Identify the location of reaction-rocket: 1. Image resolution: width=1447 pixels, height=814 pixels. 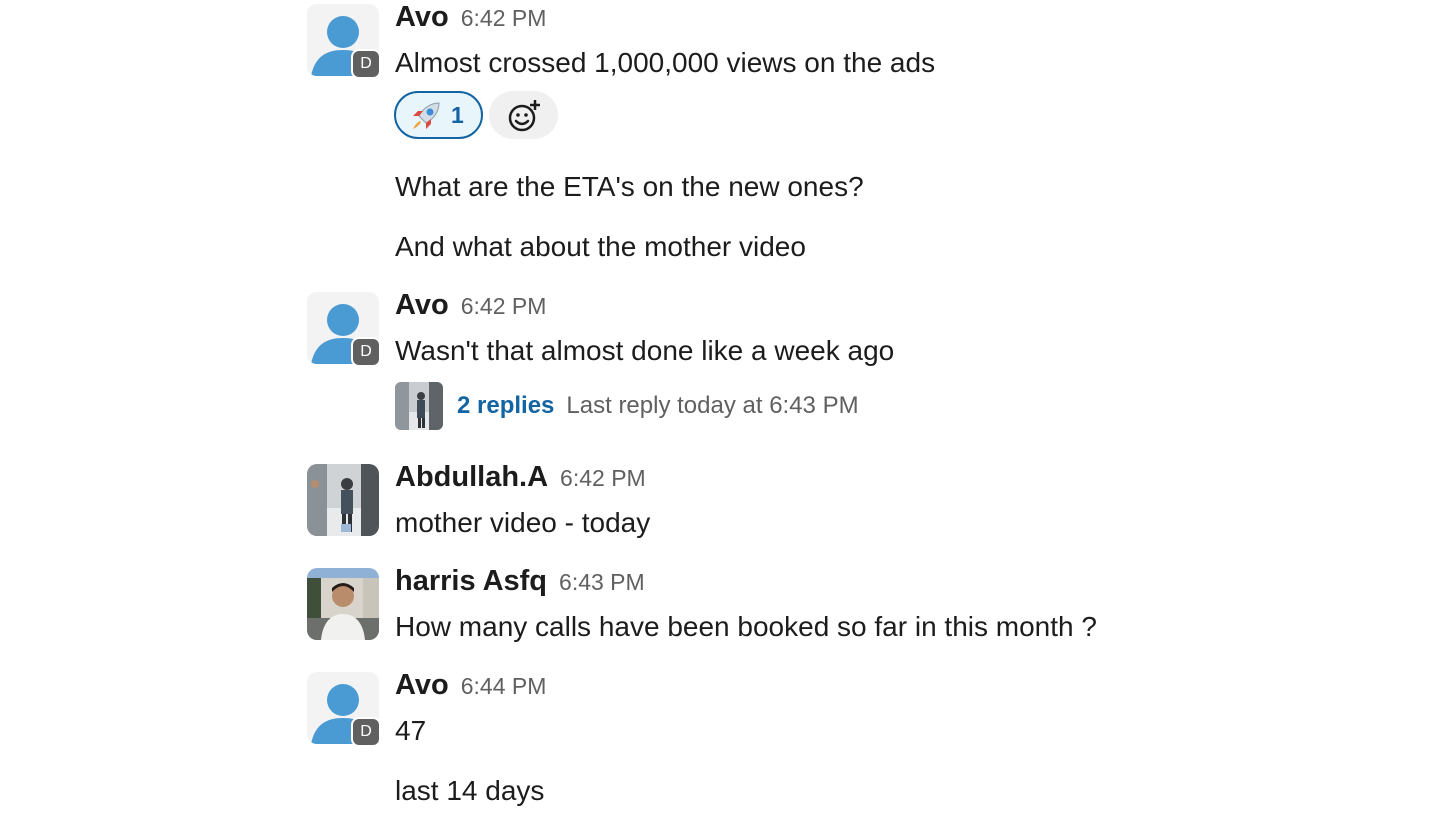
(438, 115).